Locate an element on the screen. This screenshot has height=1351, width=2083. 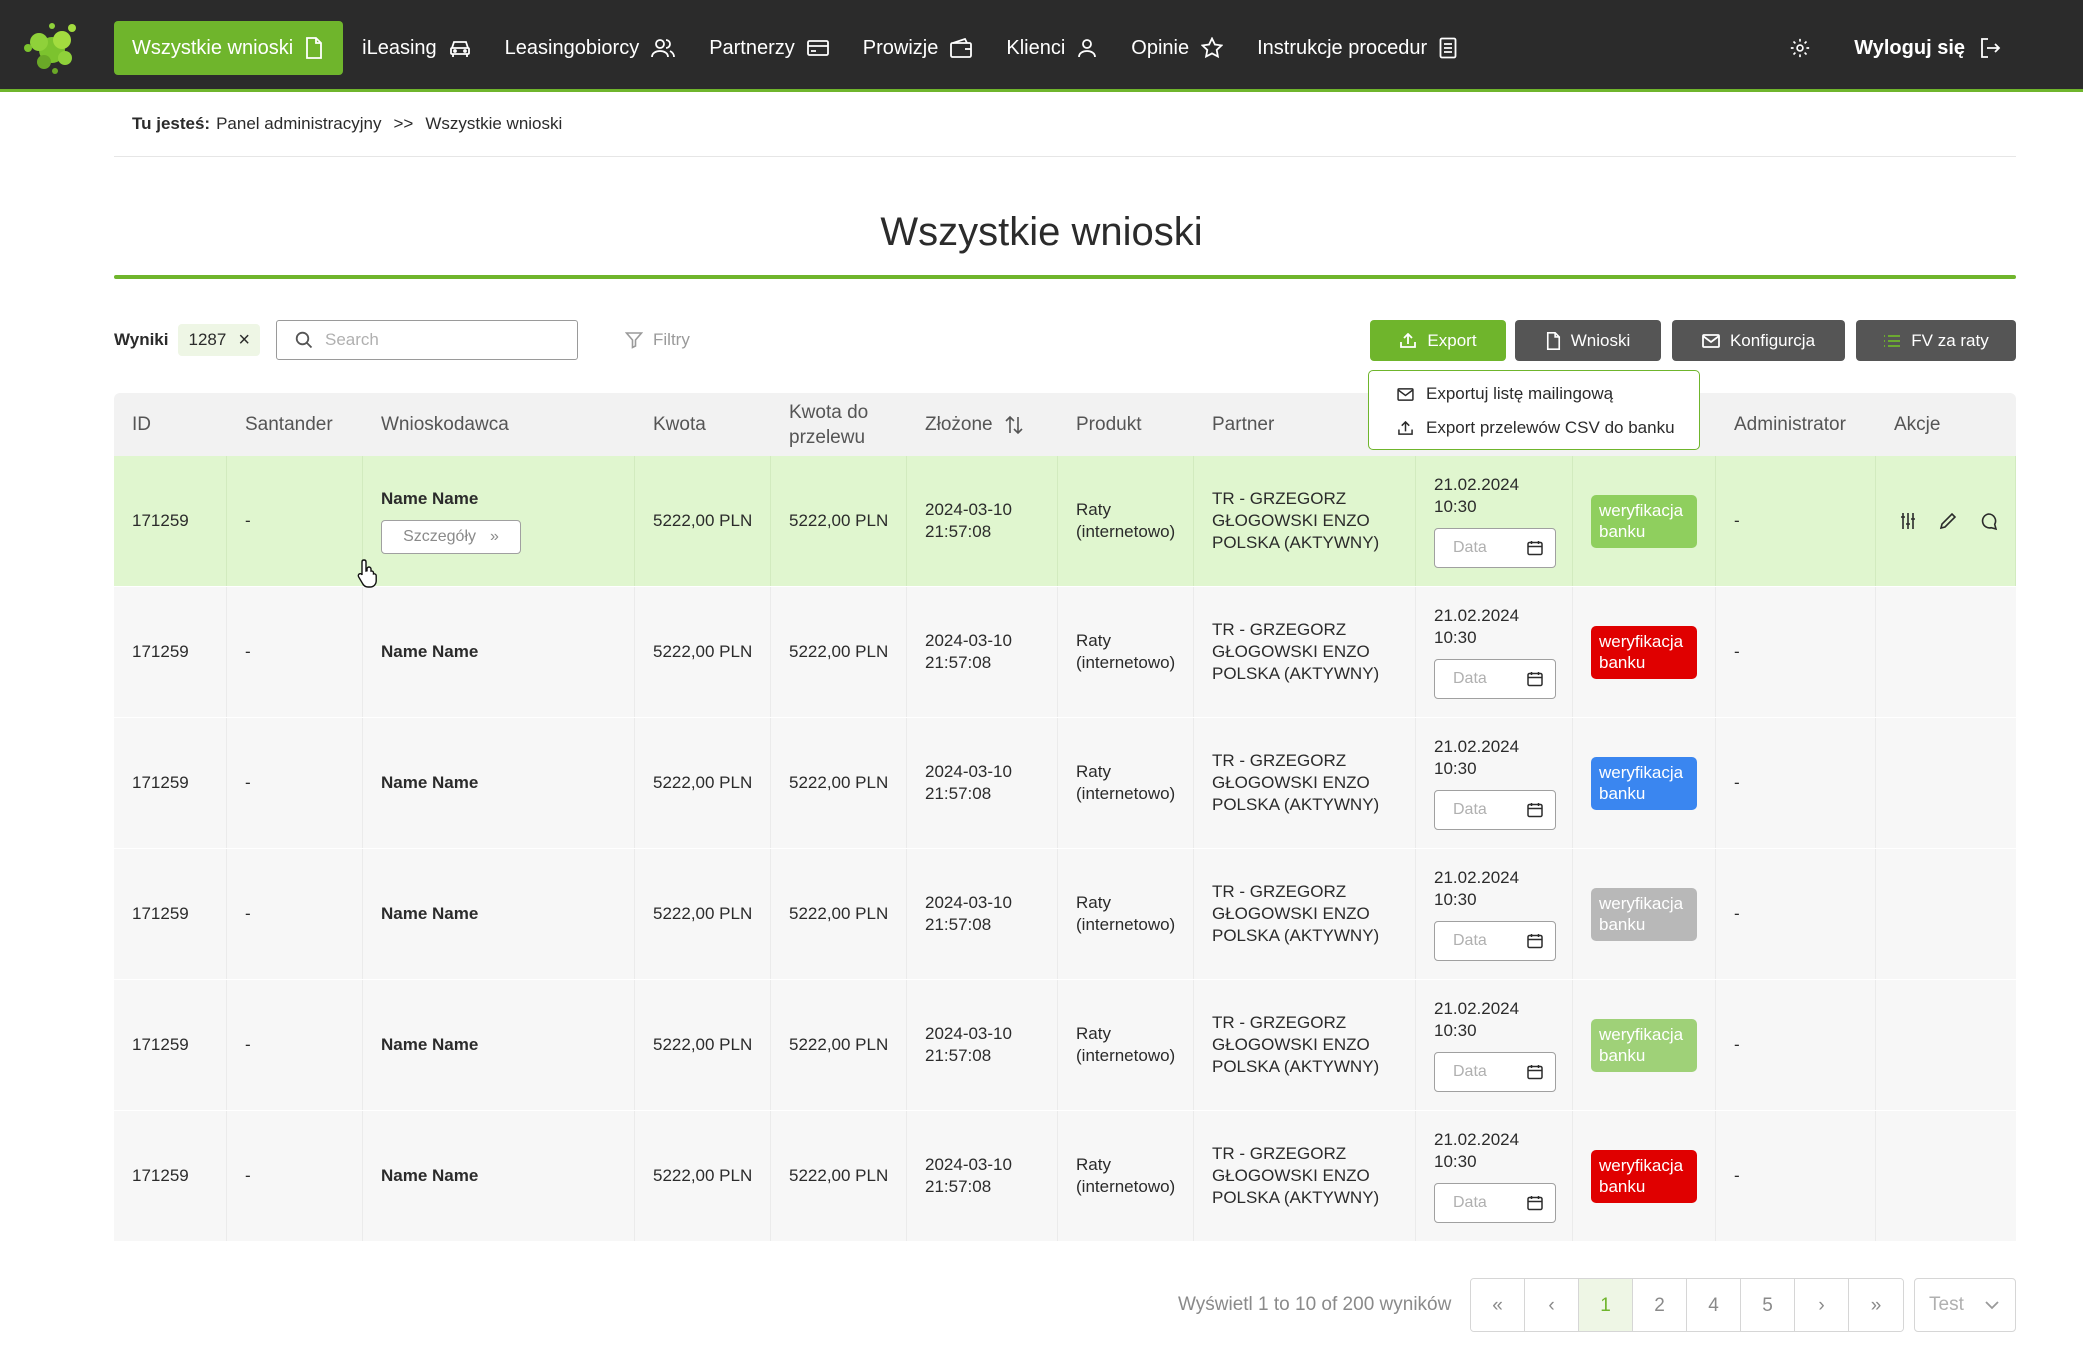
nav-item-ileasing: iLeasing is located at coordinates (416, 48).